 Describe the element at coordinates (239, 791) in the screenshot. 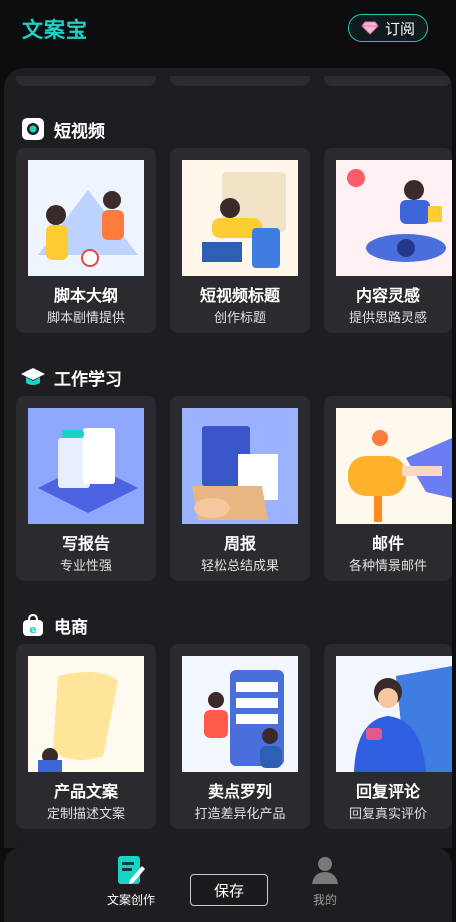

I see `card-title: 卖点罗列` at that location.